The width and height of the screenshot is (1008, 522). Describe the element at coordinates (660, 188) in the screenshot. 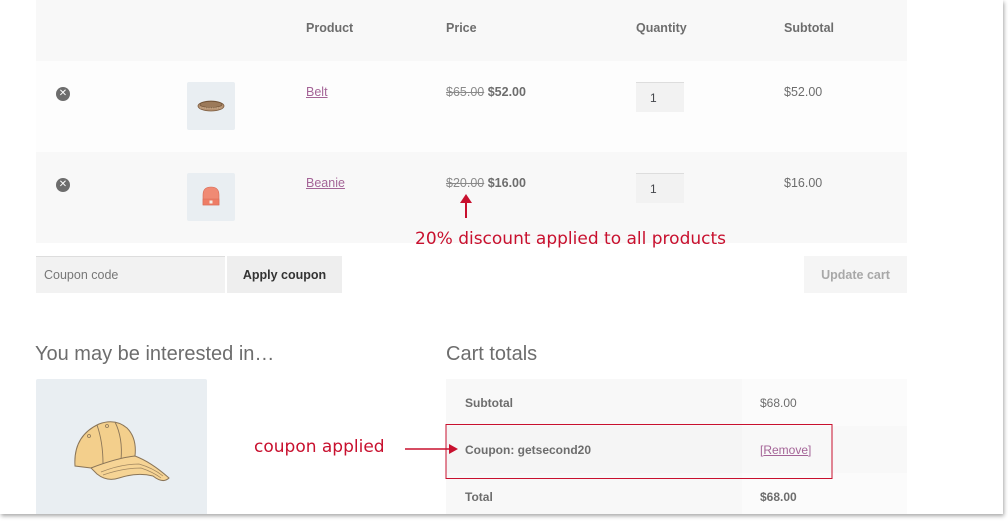

I see `quantity-input-beanie` at that location.